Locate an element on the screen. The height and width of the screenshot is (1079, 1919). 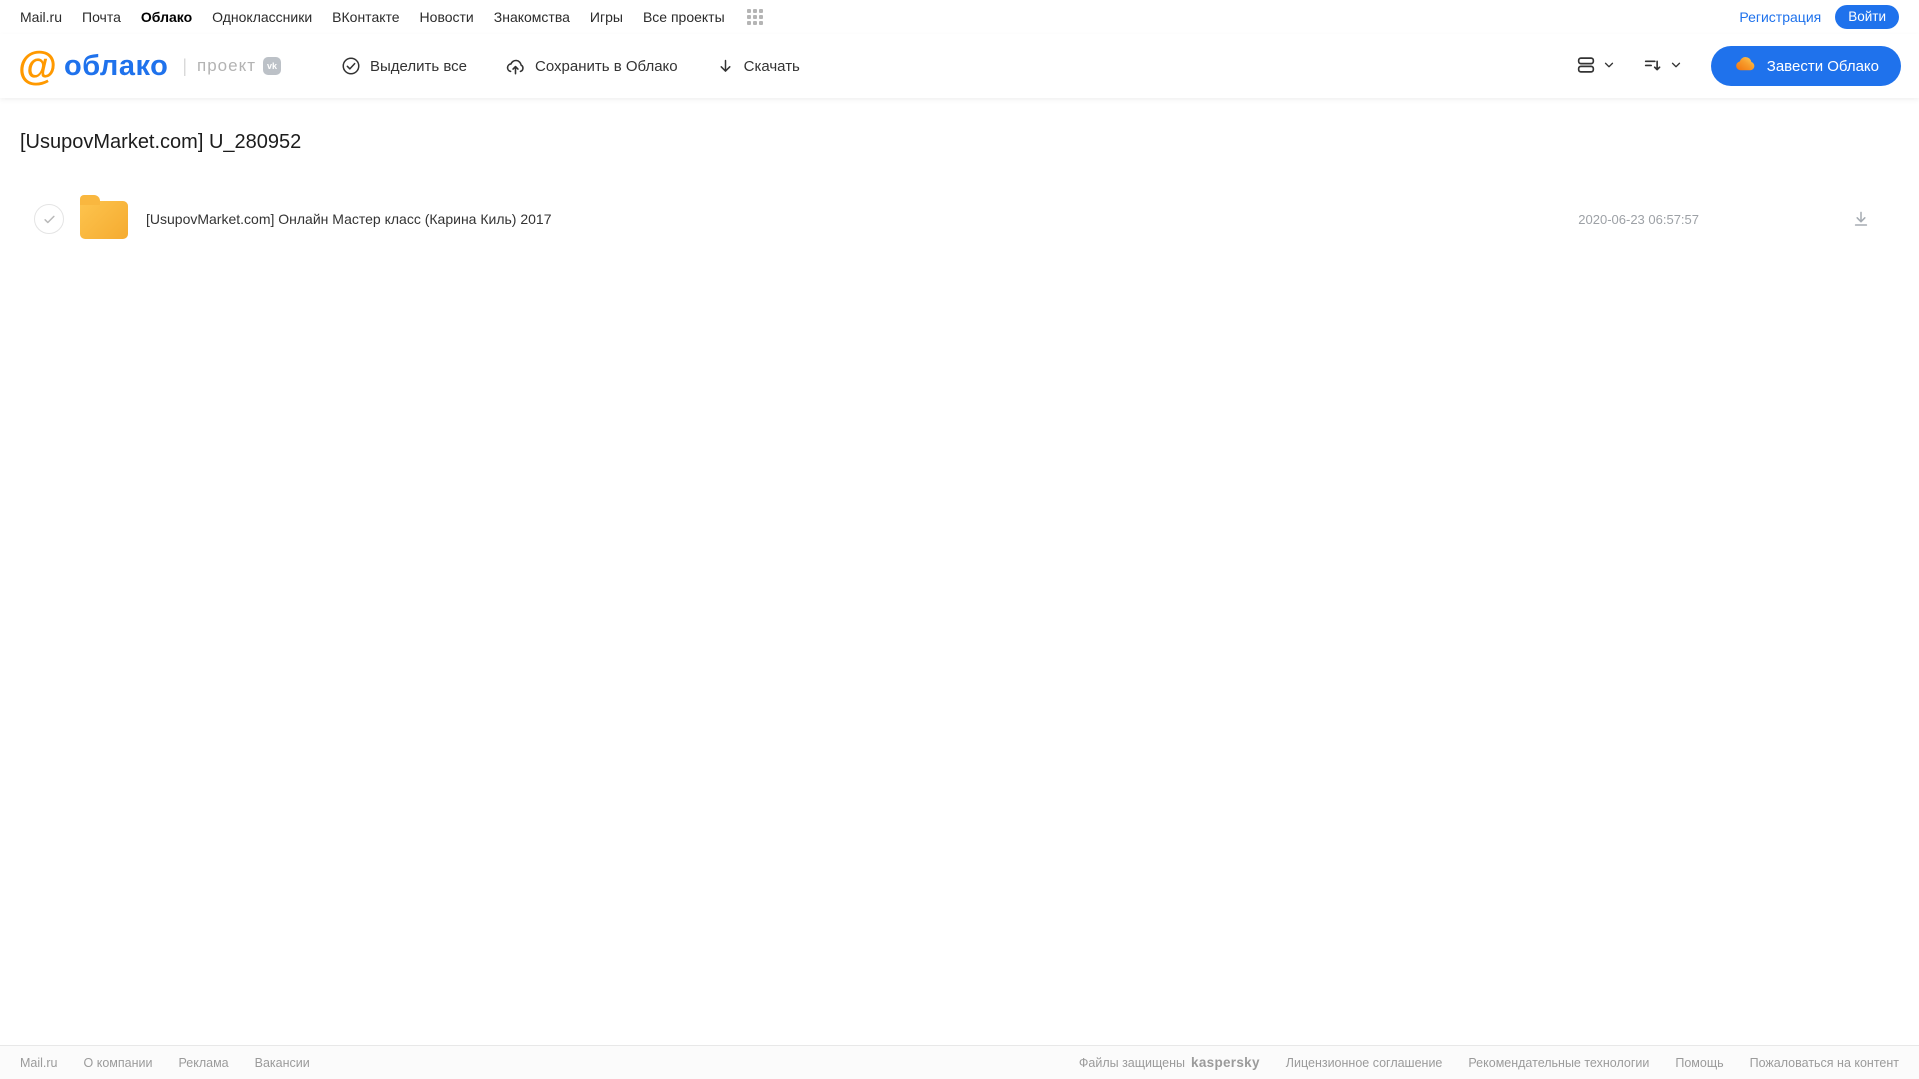
download-button: Скачать is located at coordinates (758, 66).